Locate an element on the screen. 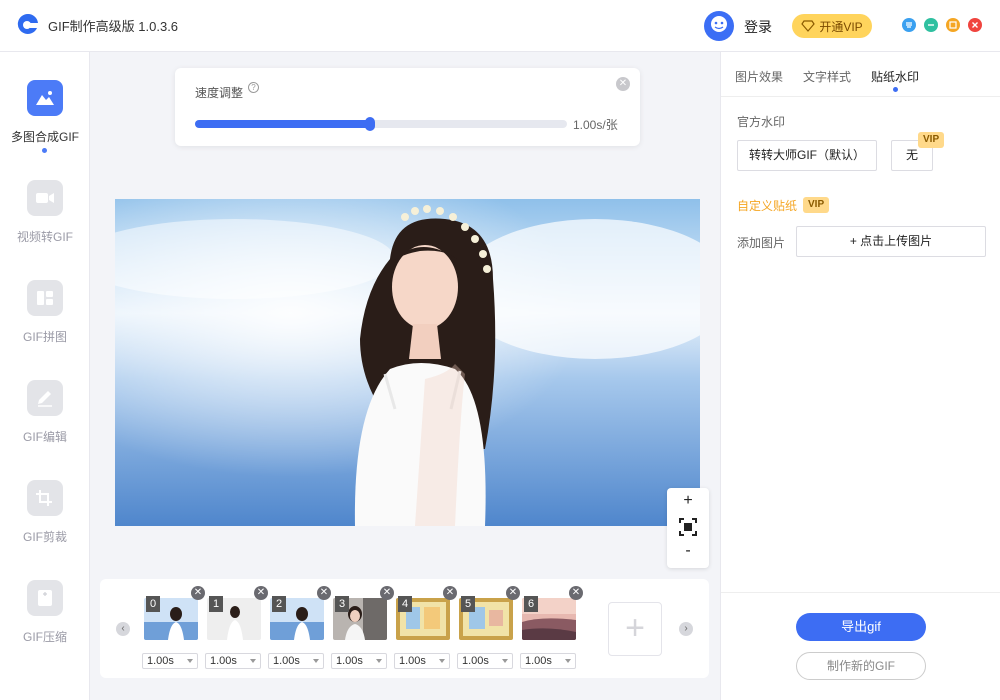 The image size is (1000, 700). sidebar-item-label: GIF编辑 is located at coordinates (45, 437).